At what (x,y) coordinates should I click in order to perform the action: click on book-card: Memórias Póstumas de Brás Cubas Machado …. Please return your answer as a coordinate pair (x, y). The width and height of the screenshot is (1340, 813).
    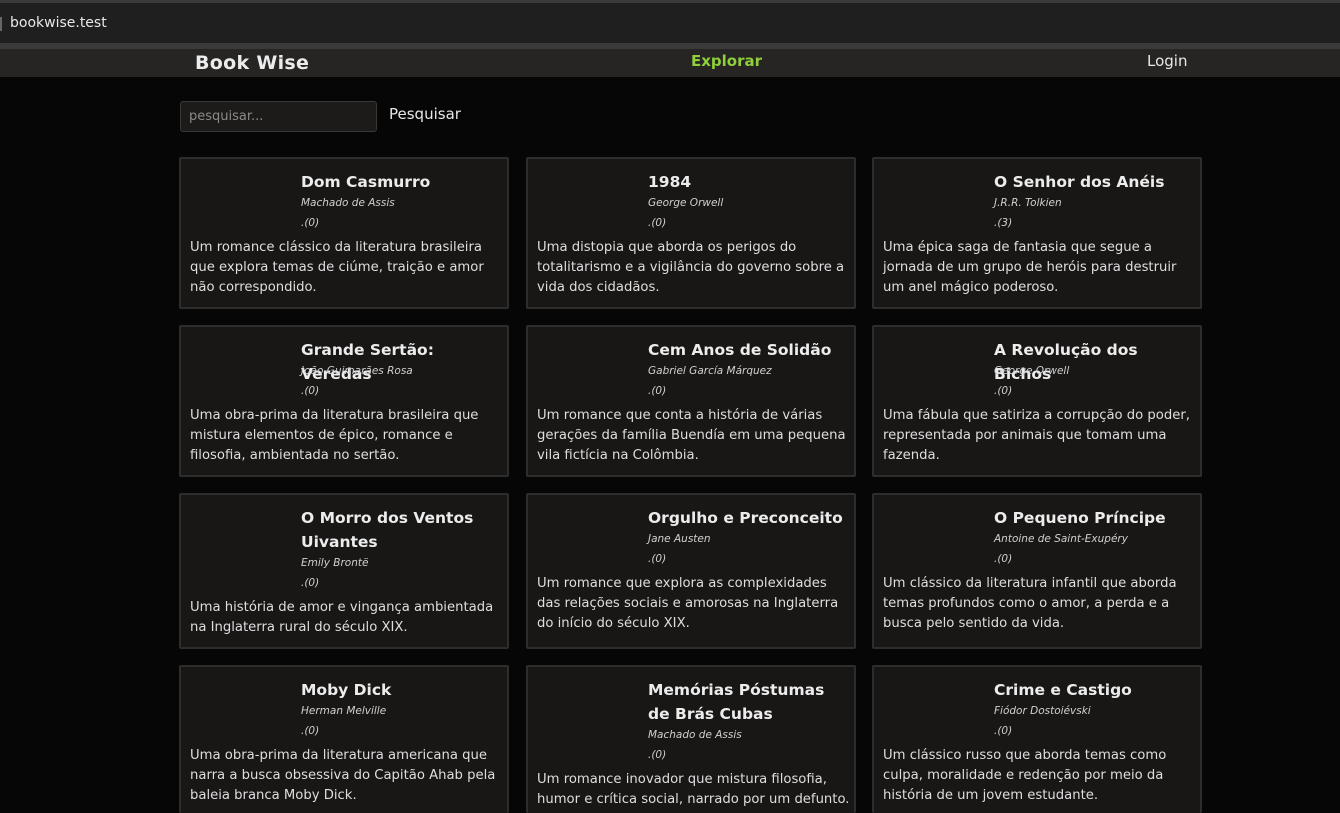
    Looking at the image, I should click on (691, 739).